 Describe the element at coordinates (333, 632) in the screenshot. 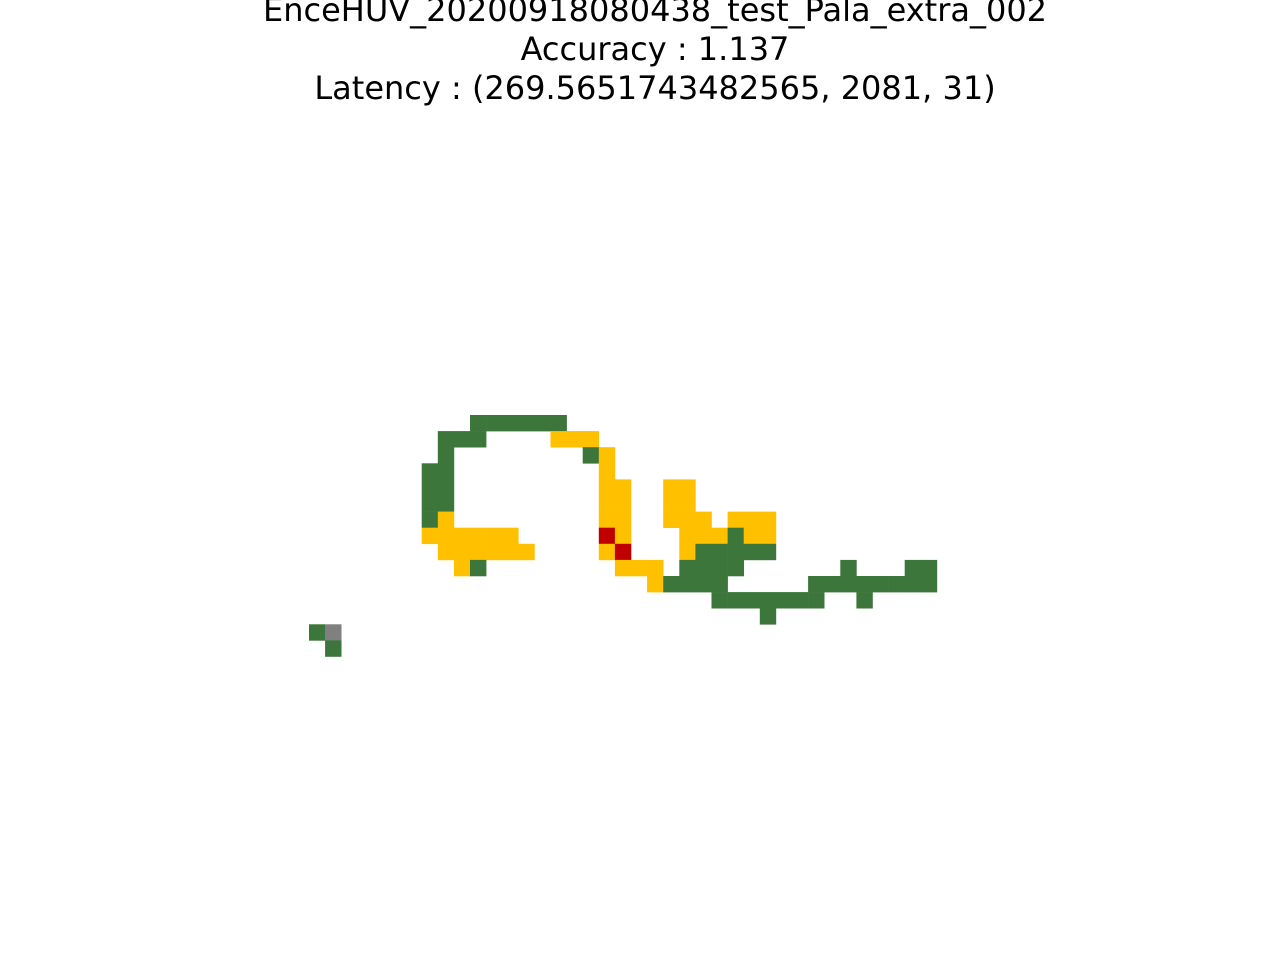

I see `heatmap-cell-gray` at that location.